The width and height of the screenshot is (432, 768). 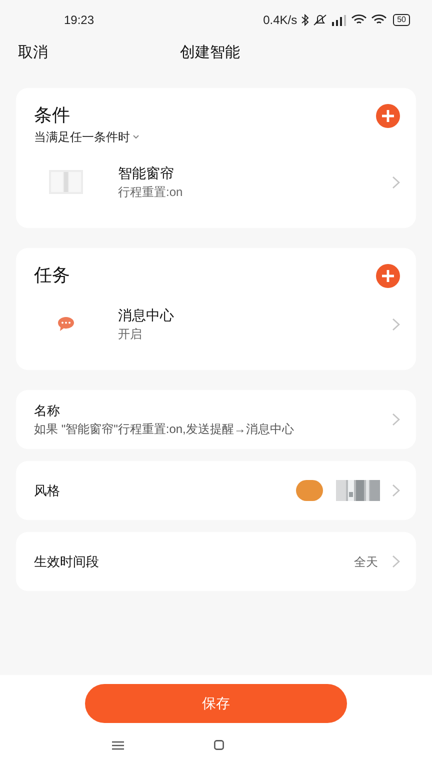 What do you see at coordinates (130, 334) in the screenshot?
I see `item-detail: 开启` at bounding box center [130, 334].